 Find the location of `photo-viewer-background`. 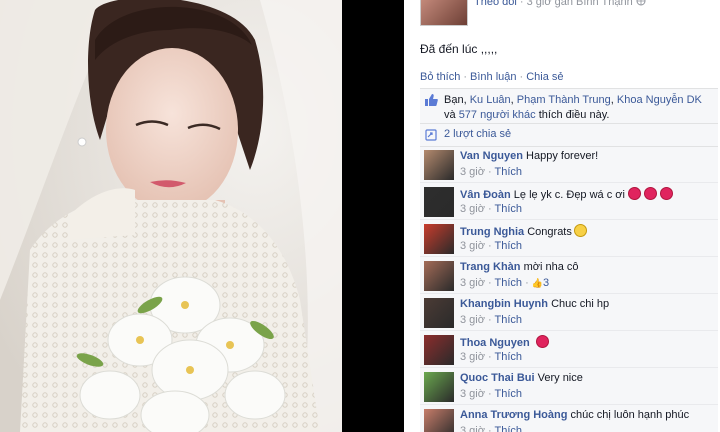

photo-viewer-background is located at coordinates (373, 216).